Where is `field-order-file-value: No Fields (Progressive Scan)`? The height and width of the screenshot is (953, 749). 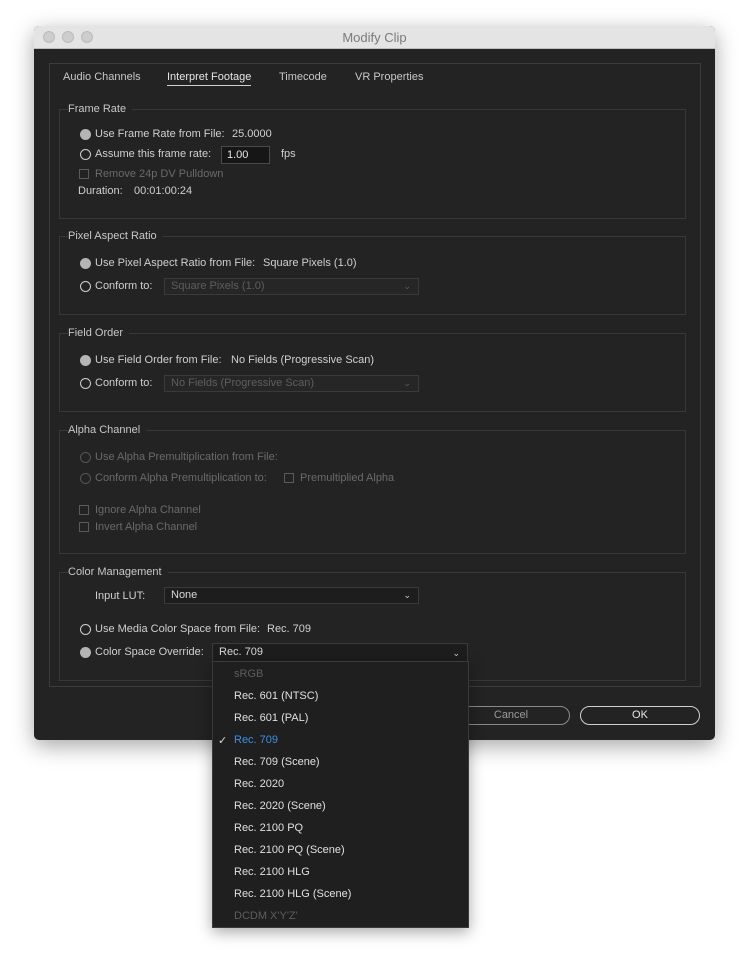 field-order-file-value: No Fields (Progressive Scan) is located at coordinates (303, 360).